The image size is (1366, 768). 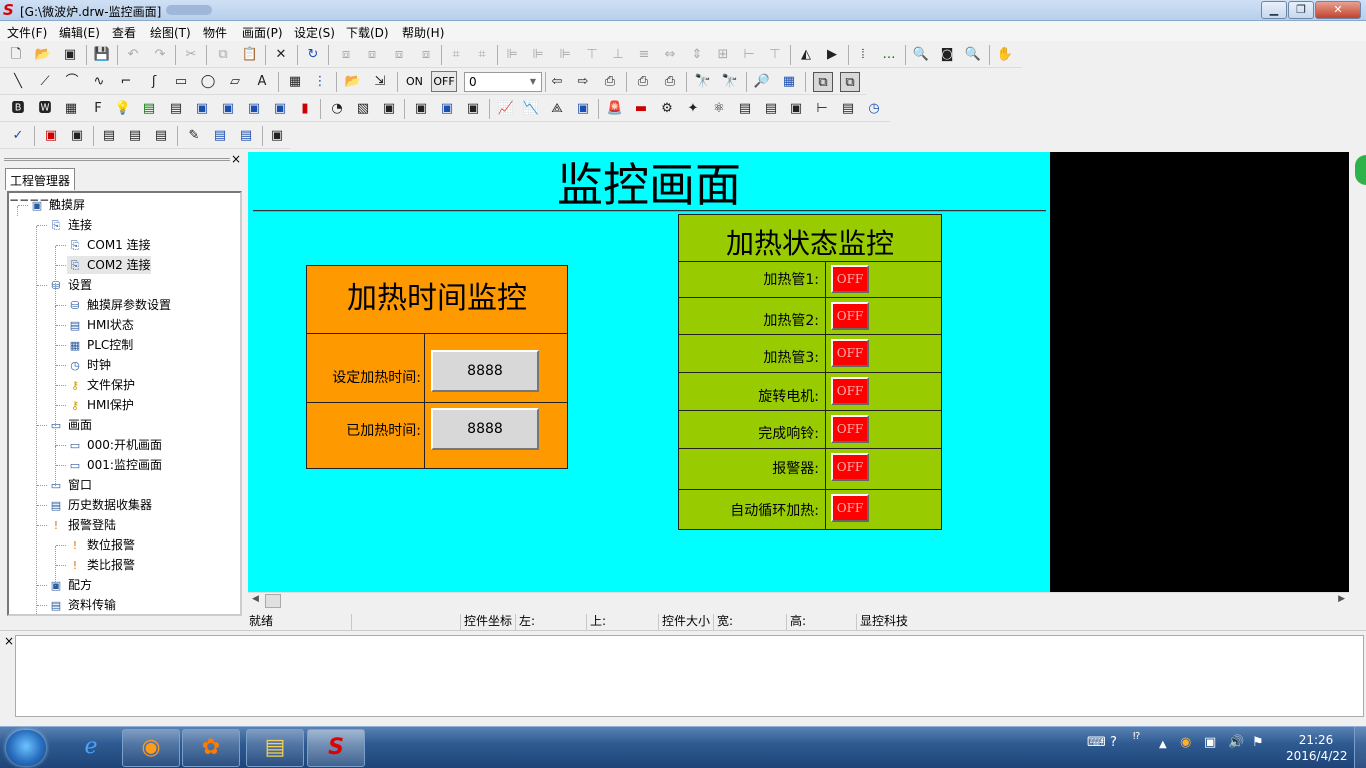 I want to click on upload-icon: ▤, so click(x=109, y=136).